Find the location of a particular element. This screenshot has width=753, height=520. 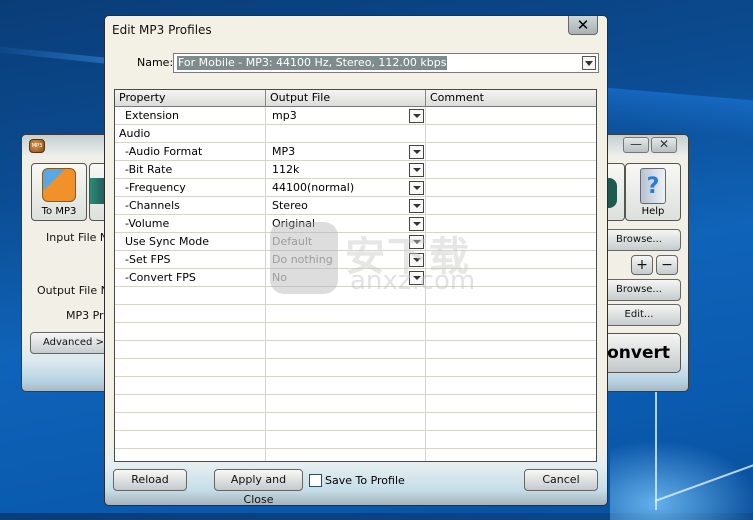

value-text: Do nothing is located at coordinates (302, 259).